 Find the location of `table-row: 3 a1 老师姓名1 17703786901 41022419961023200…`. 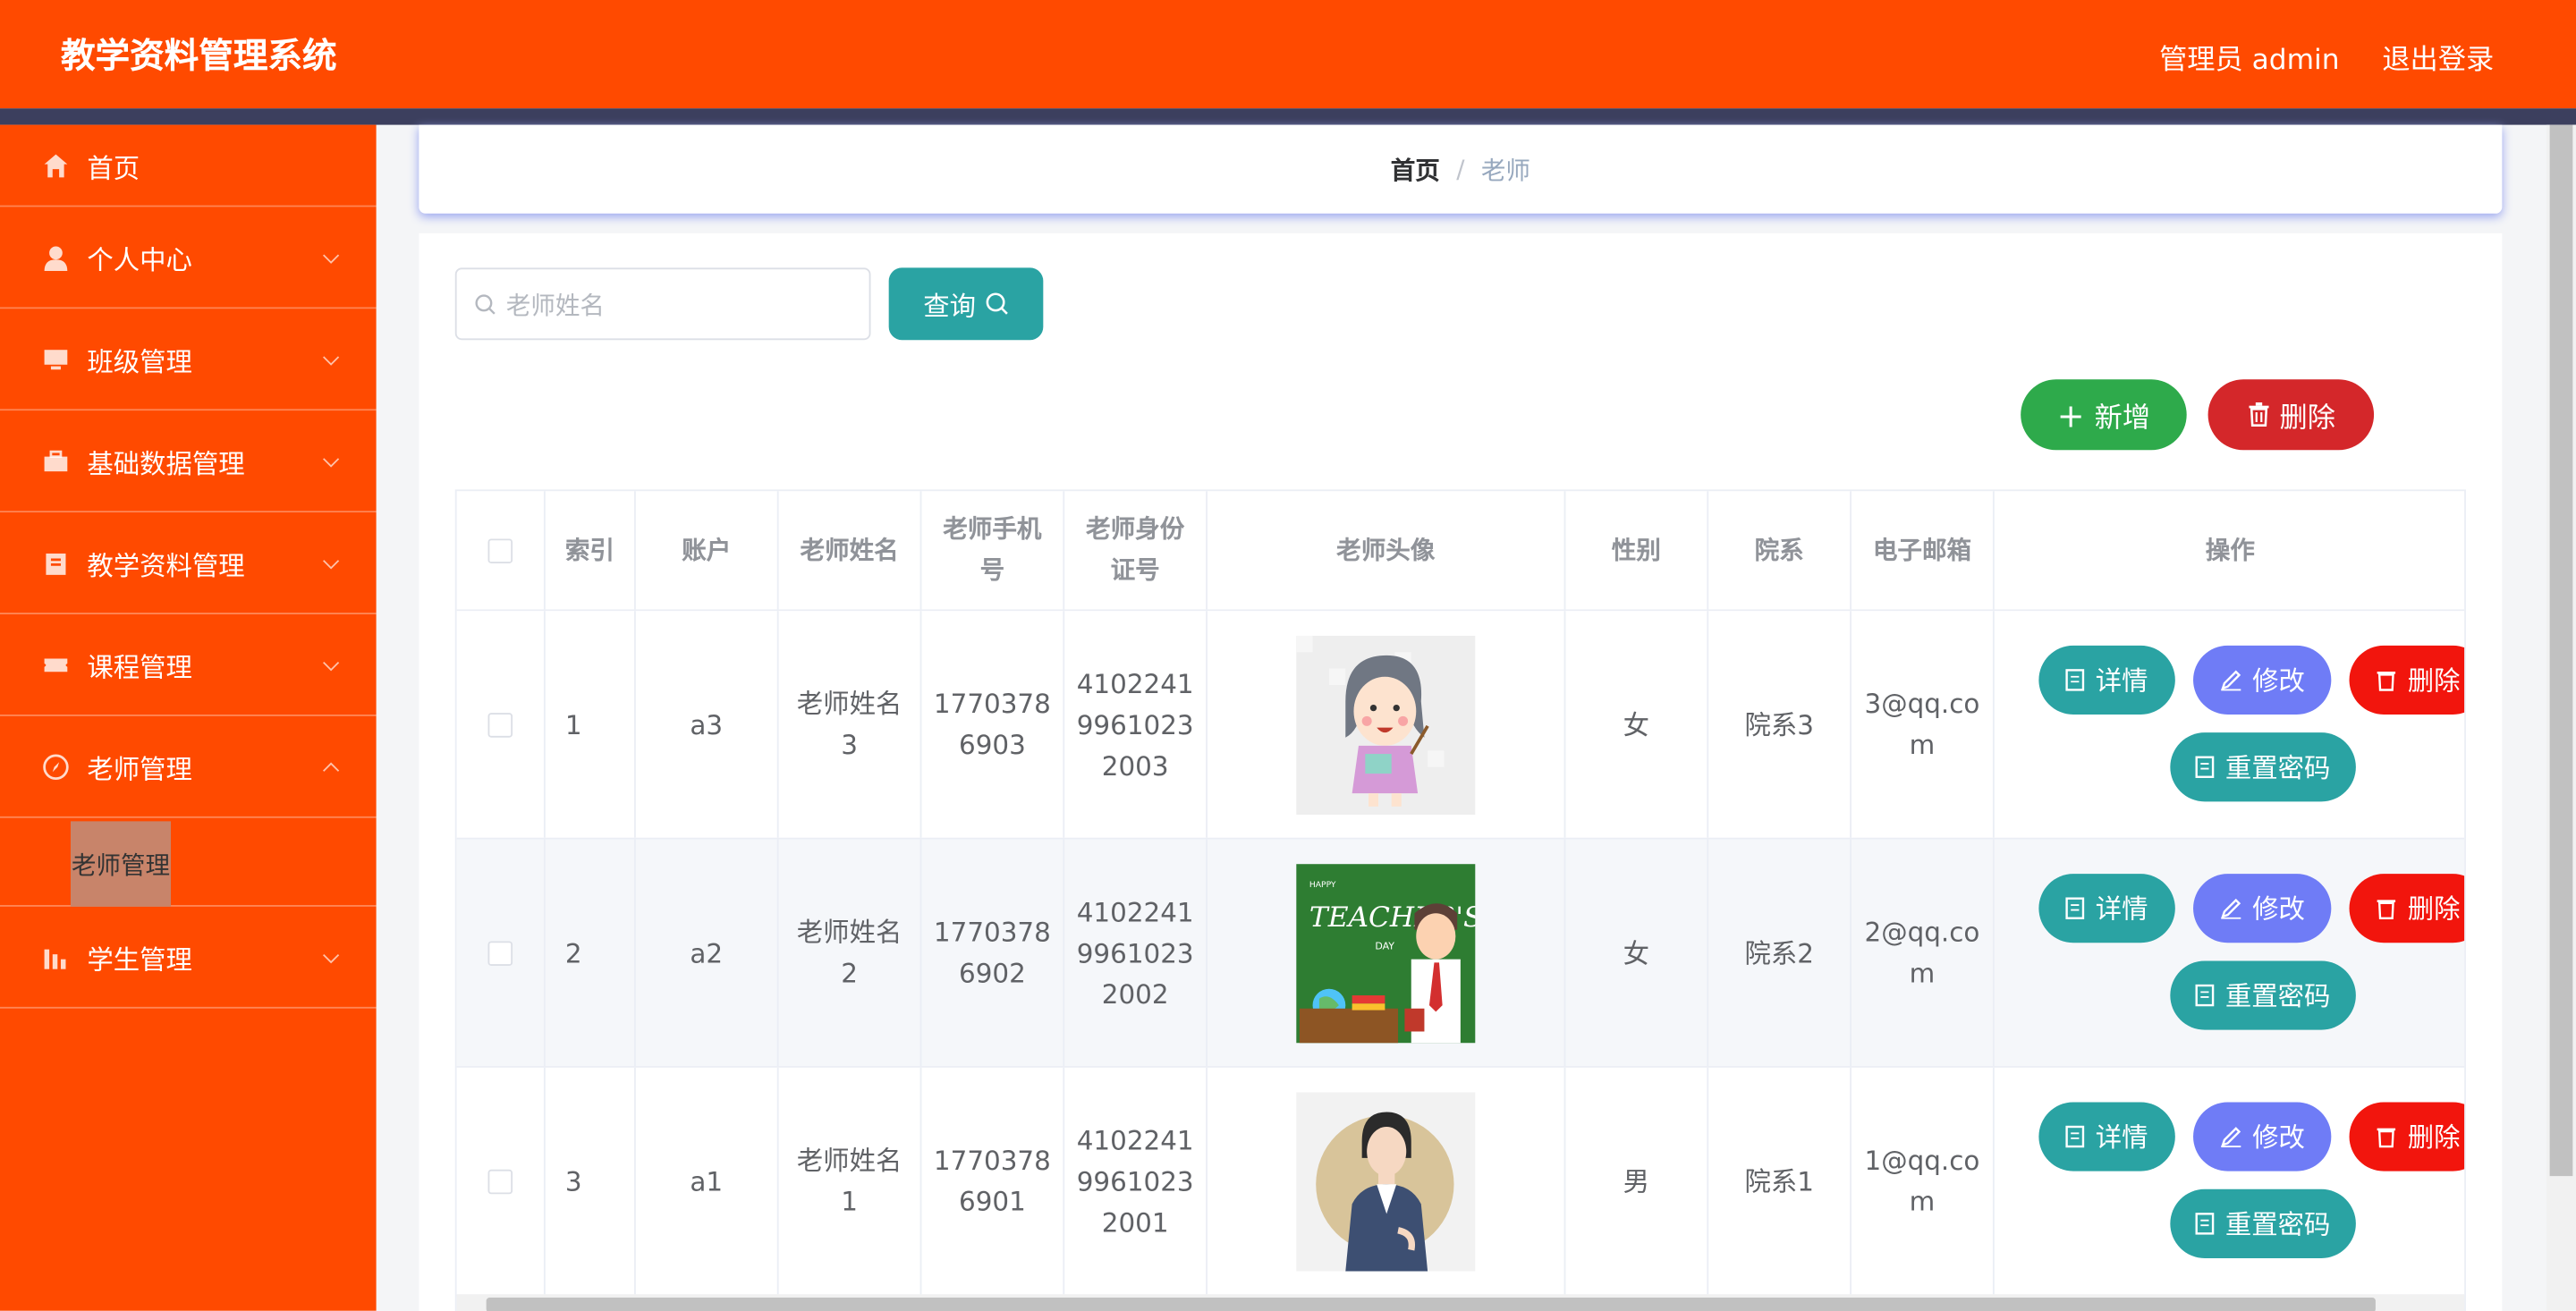

table-row: 3 a1 老师姓名1 17703786901 41022419961023200… is located at coordinates (1460, 1182).